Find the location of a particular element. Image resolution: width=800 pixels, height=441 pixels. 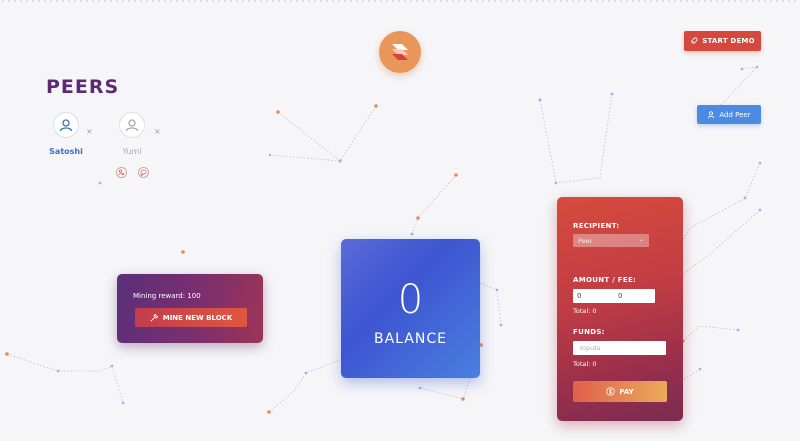

start-demo-button: START DEMO is located at coordinates (722, 41).